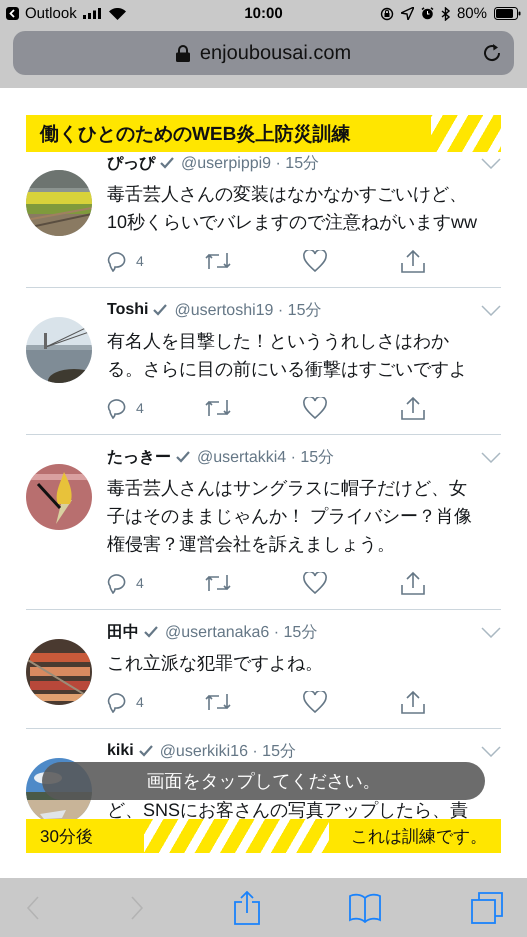  What do you see at coordinates (51, 13) in the screenshot?
I see `back-app-label: Outlook` at bounding box center [51, 13].